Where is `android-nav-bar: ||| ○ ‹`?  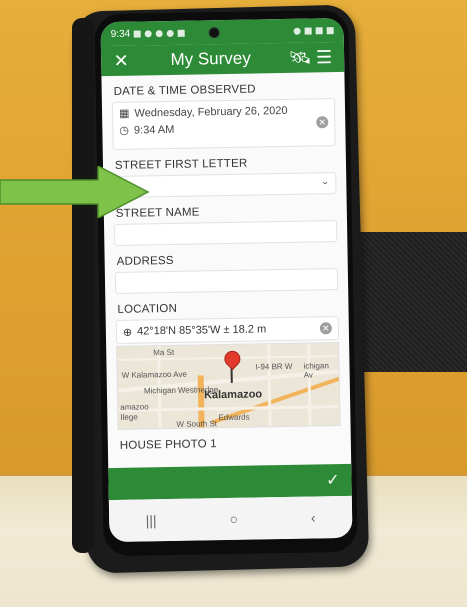
android-nav-bar: ||| ○ ‹ is located at coordinates (230, 519).